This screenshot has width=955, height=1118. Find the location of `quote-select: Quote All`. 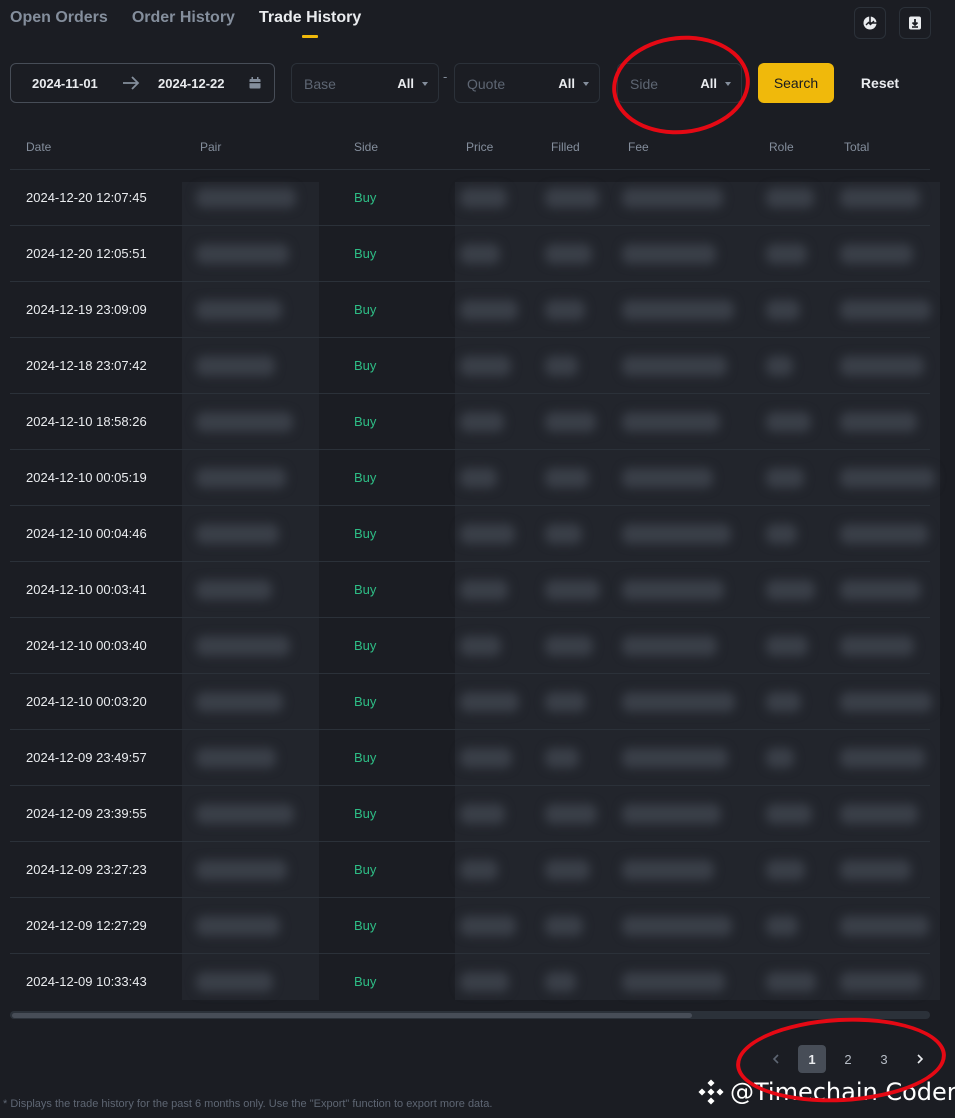

quote-select: Quote All is located at coordinates (527, 83).